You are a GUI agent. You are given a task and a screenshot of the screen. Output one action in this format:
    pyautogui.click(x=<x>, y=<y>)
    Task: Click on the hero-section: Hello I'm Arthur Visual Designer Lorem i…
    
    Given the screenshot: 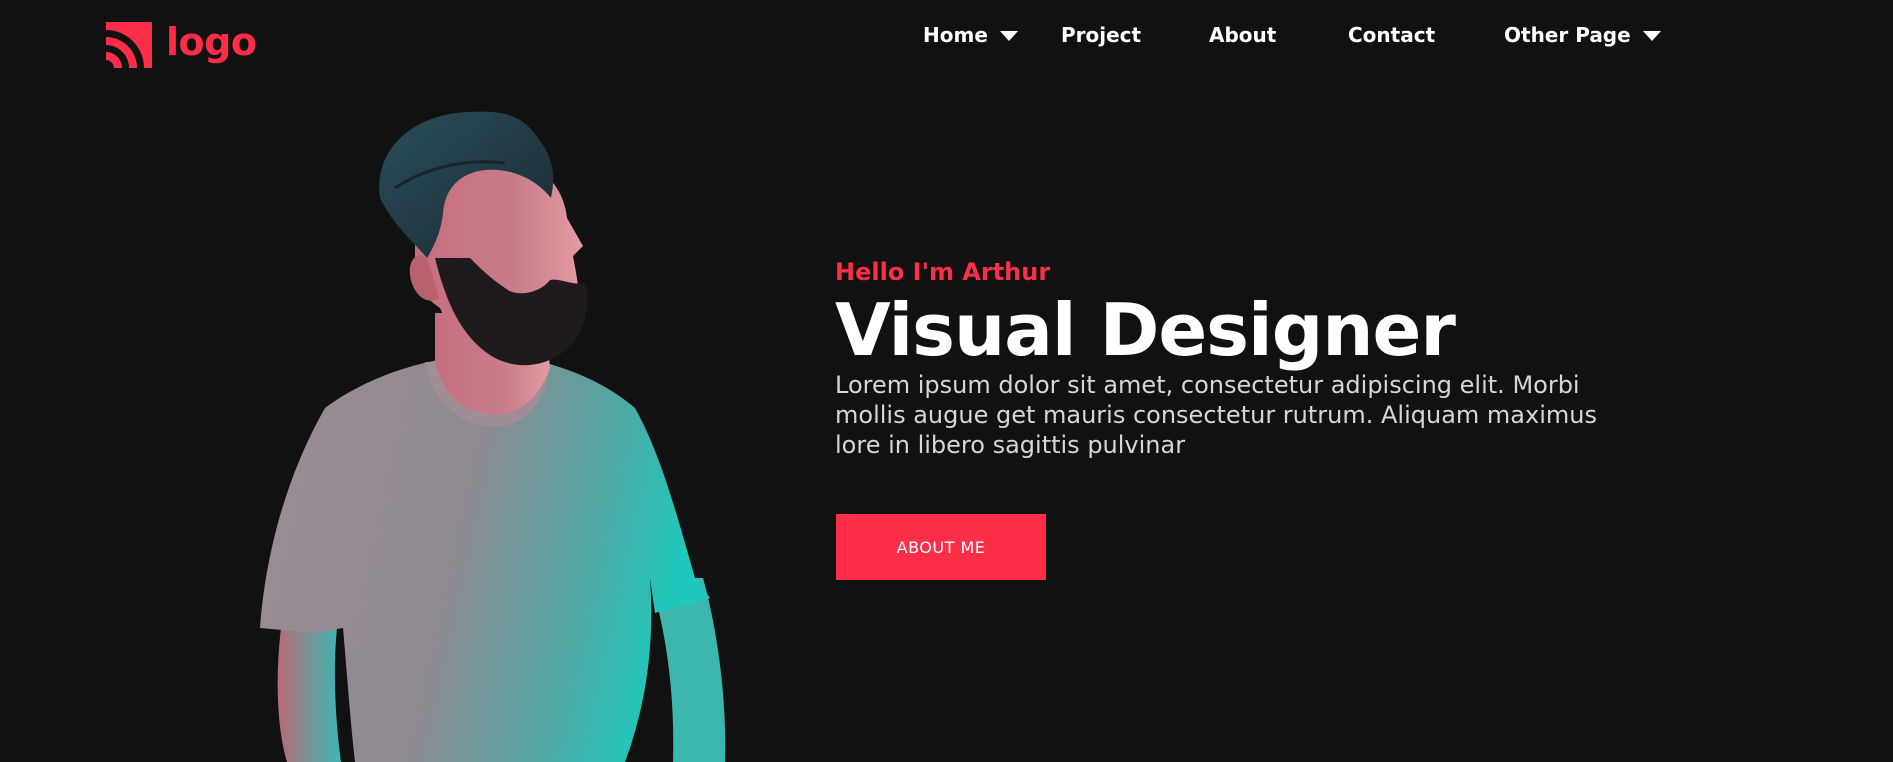 What is the action you would take?
    pyautogui.click(x=1245, y=358)
    